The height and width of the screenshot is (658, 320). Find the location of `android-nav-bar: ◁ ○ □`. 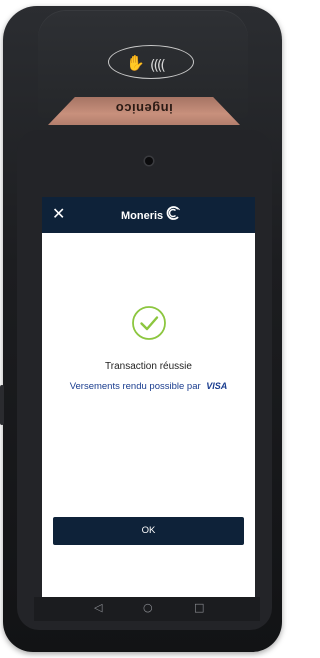

android-nav-bar: ◁ ○ □ is located at coordinates (147, 609).